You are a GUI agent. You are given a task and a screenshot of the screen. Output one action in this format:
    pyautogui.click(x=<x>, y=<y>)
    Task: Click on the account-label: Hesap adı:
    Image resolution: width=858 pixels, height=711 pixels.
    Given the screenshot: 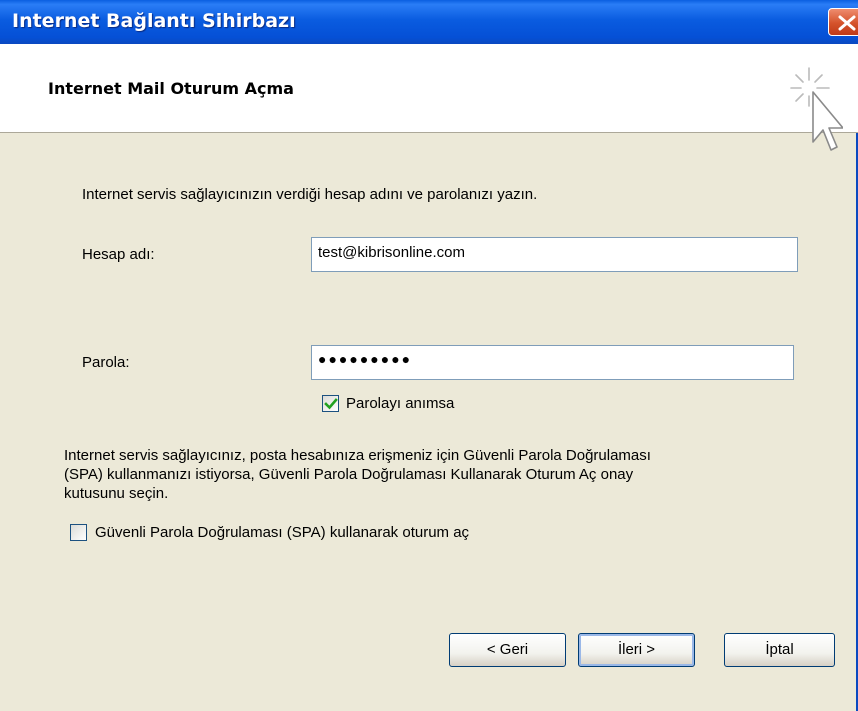 What is the action you would take?
    pyautogui.click(x=118, y=254)
    